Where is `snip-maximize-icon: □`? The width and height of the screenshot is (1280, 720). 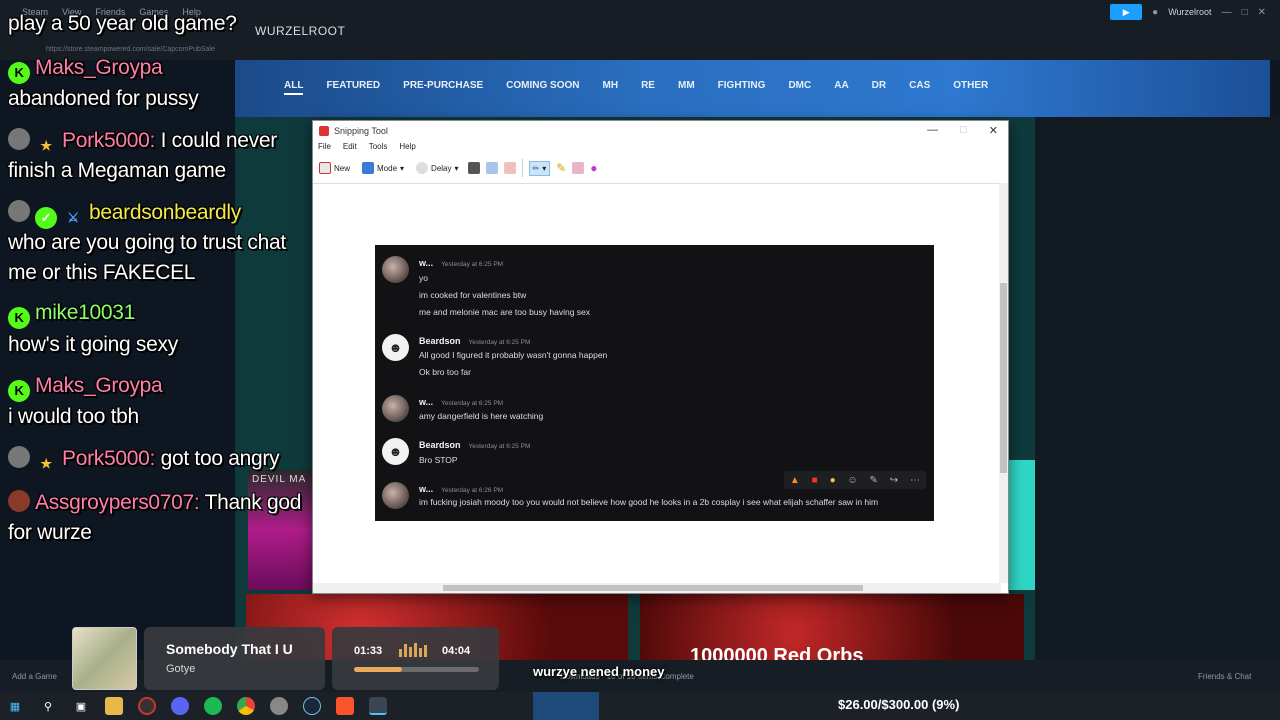
snip-maximize-icon: □ is located at coordinates (963, 130).